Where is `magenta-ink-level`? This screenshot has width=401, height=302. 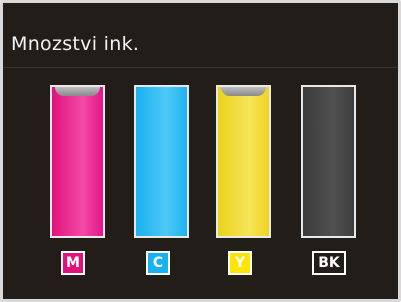 magenta-ink-level is located at coordinates (77, 161).